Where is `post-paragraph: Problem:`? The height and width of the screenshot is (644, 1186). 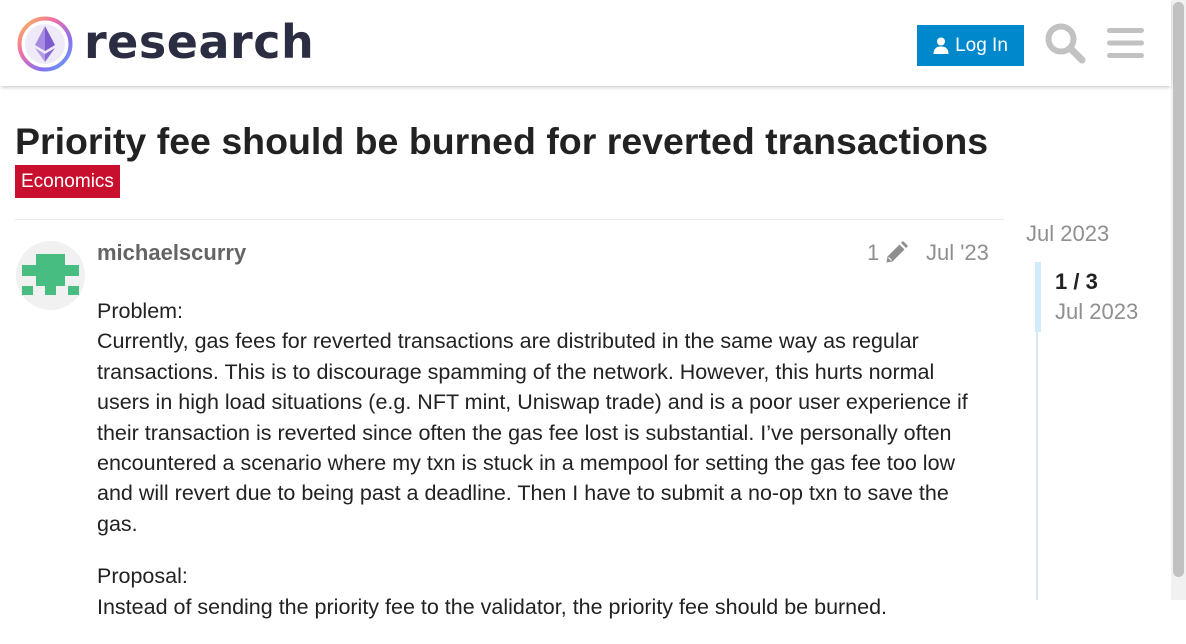 post-paragraph: Problem: is located at coordinates (140, 311).